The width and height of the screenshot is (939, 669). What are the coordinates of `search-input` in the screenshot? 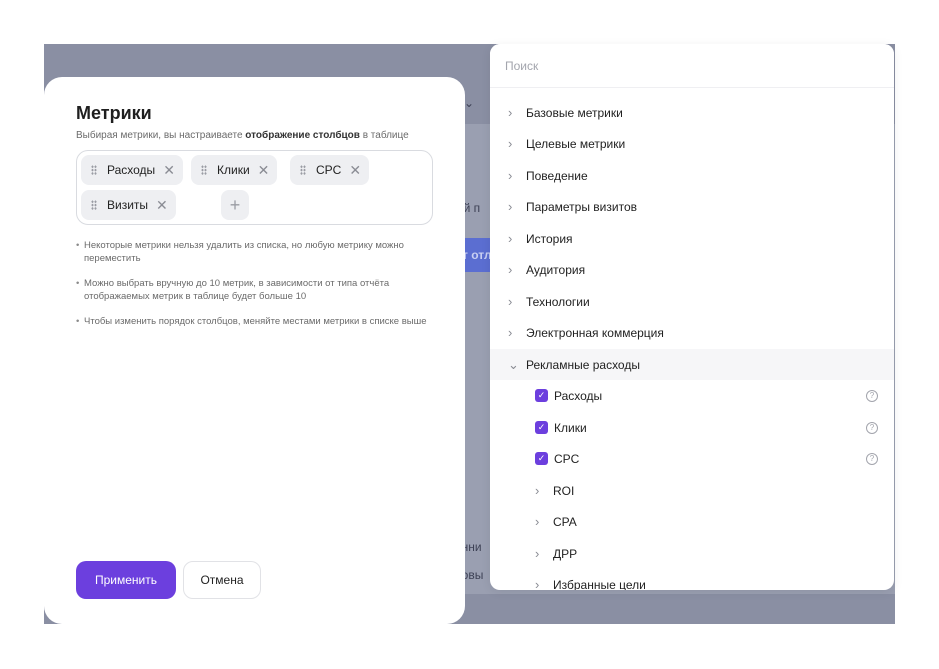 It's located at (692, 66).